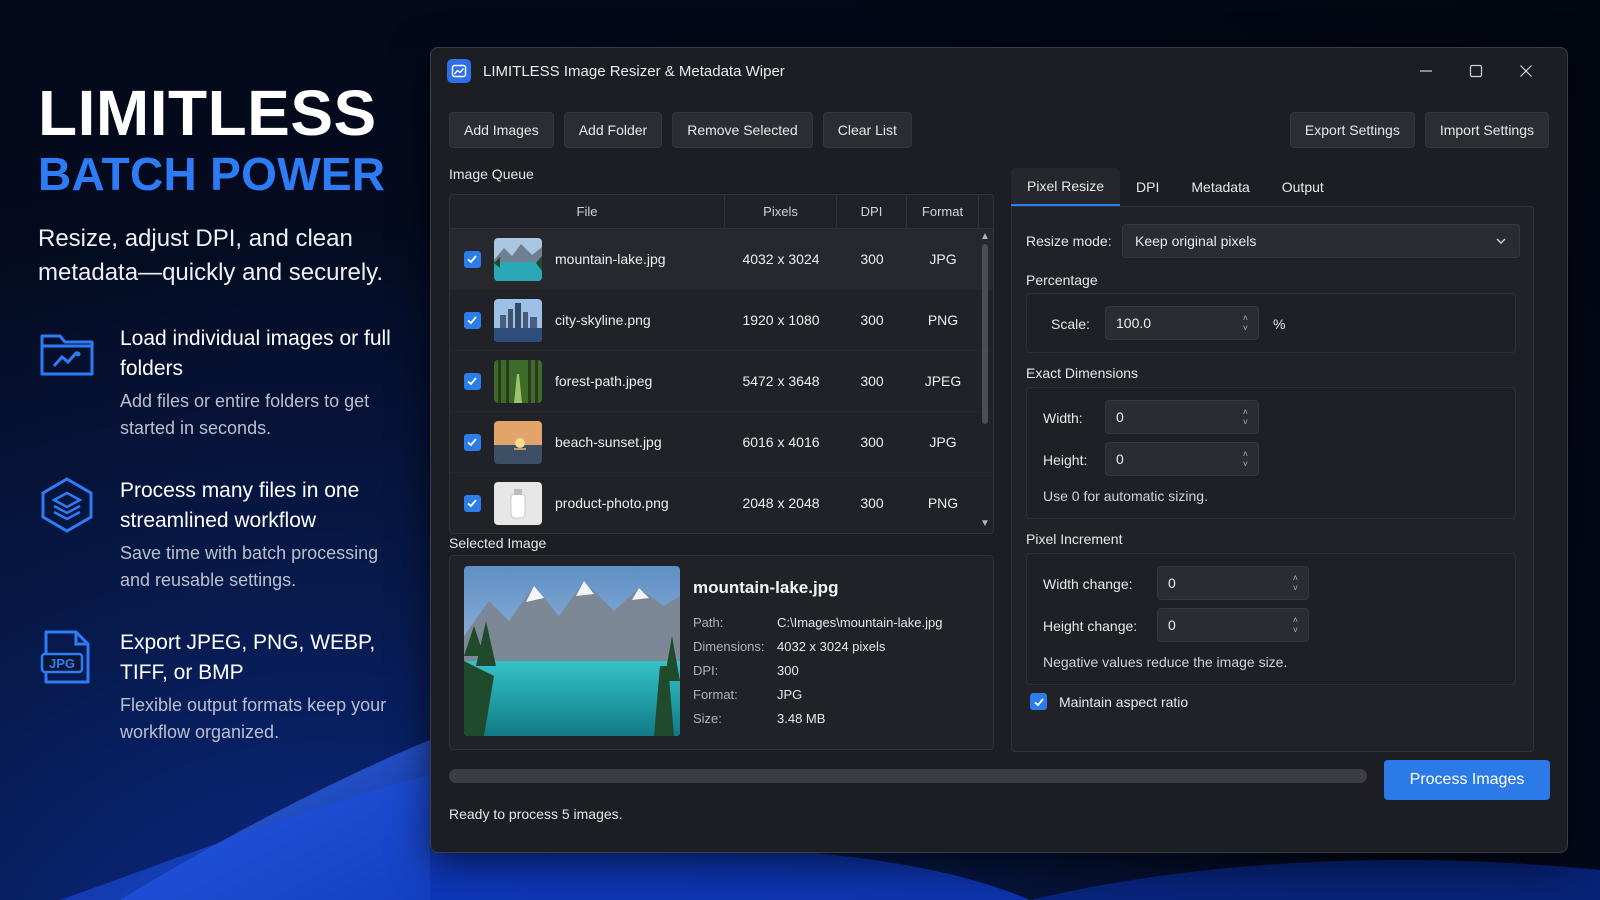 The width and height of the screenshot is (1600, 900). I want to click on scale-input: 100.0 ˄ ˅, so click(1182, 323).